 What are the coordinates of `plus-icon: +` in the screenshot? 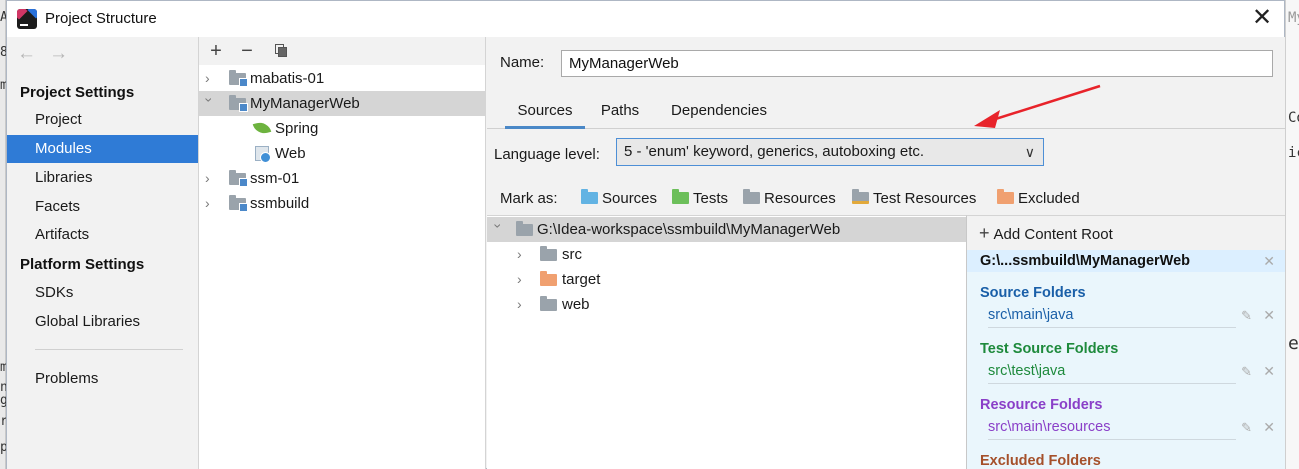 It's located at (984, 233).